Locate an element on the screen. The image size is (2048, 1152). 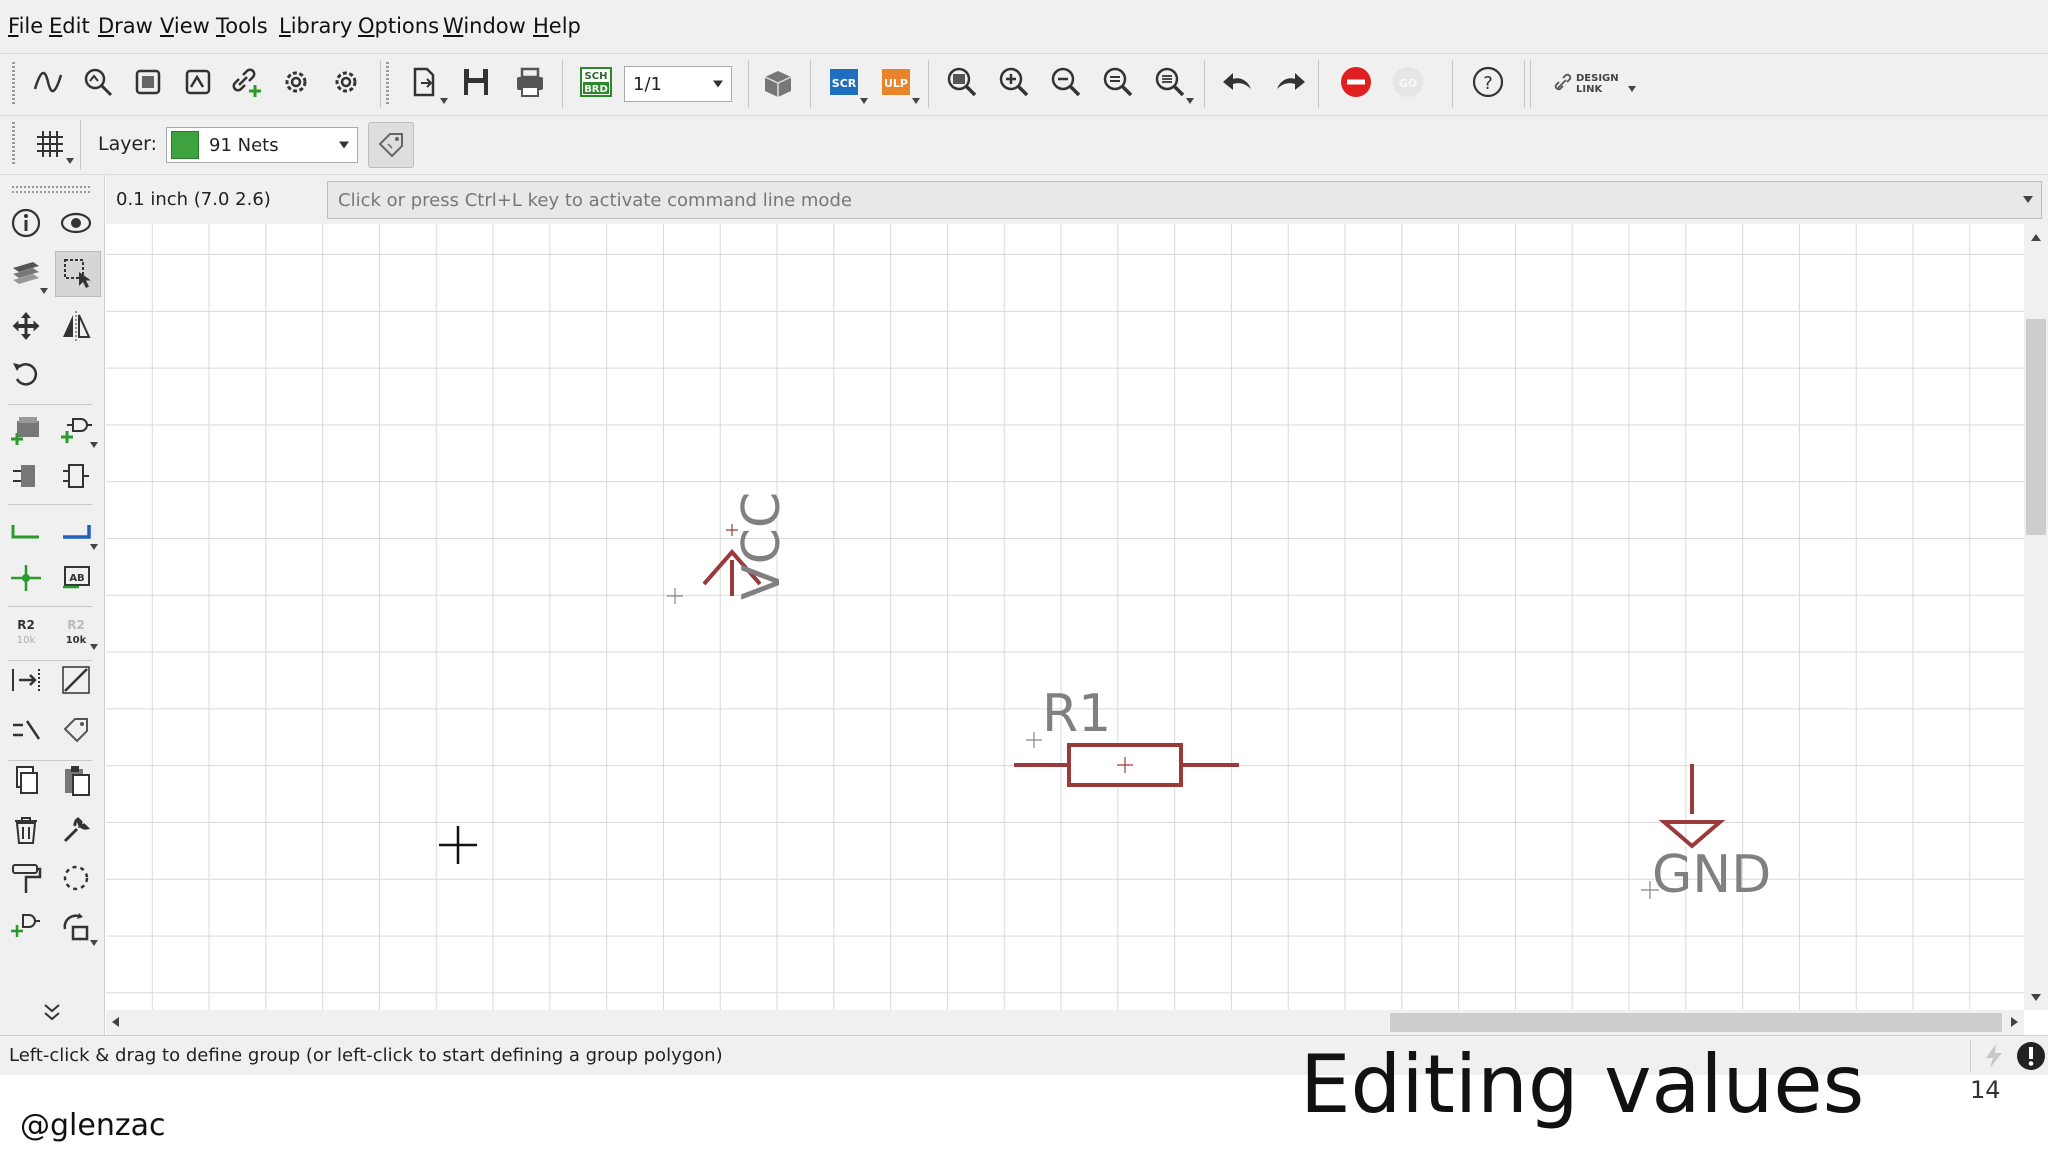
info-icon is located at coordinates (26, 223).